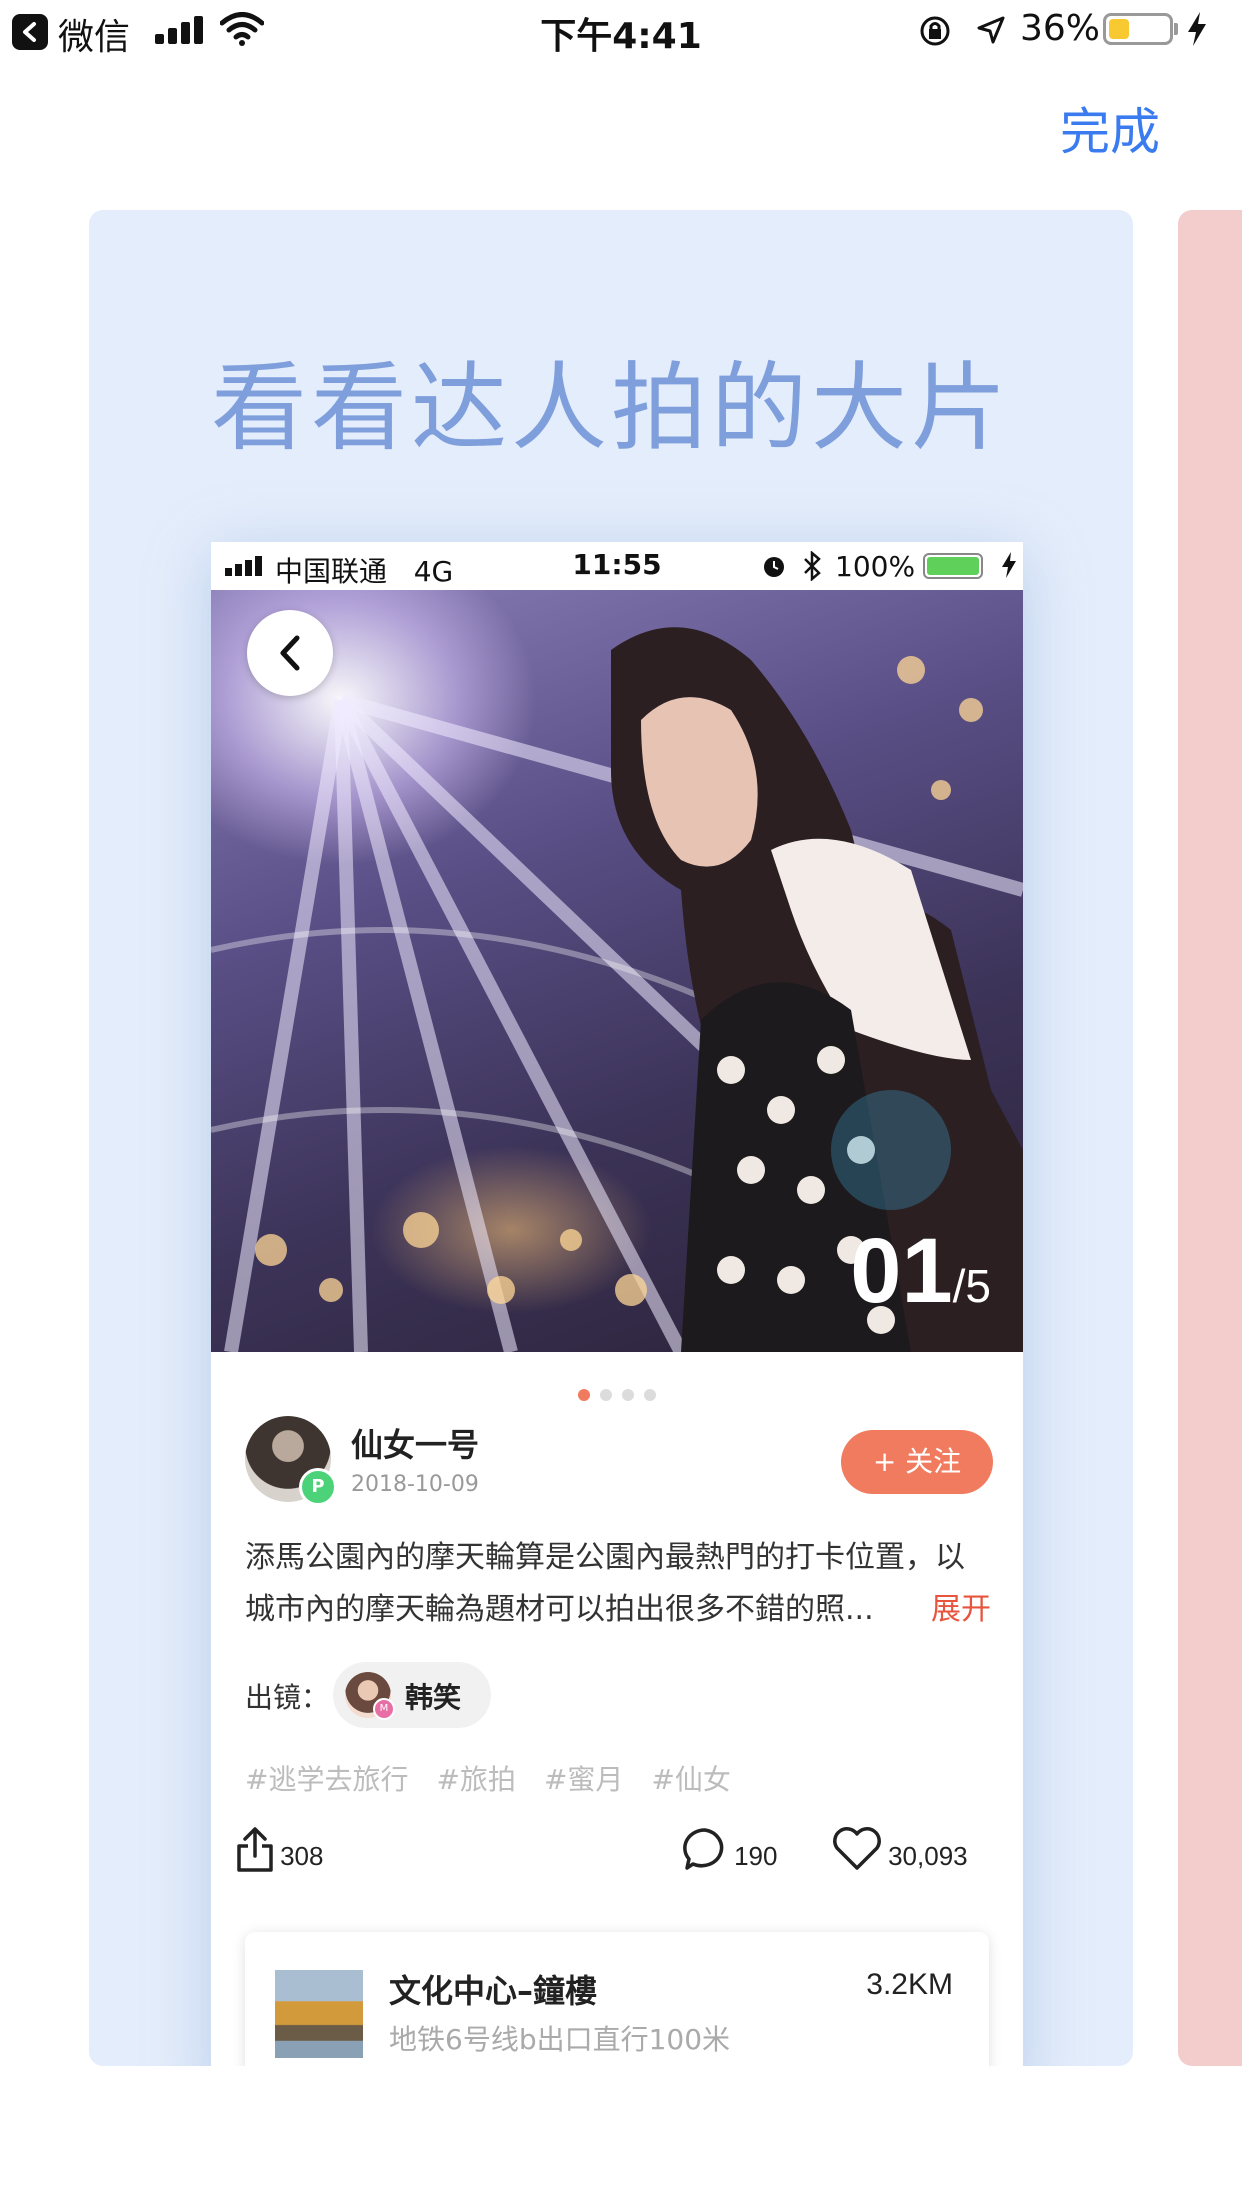 This screenshot has width=1242, height=2208. What do you see at coordinates (621, 31) in the screenshot?
I see `status-bar: 微信 下午4:41 36%` at bounding box center [621, 31].